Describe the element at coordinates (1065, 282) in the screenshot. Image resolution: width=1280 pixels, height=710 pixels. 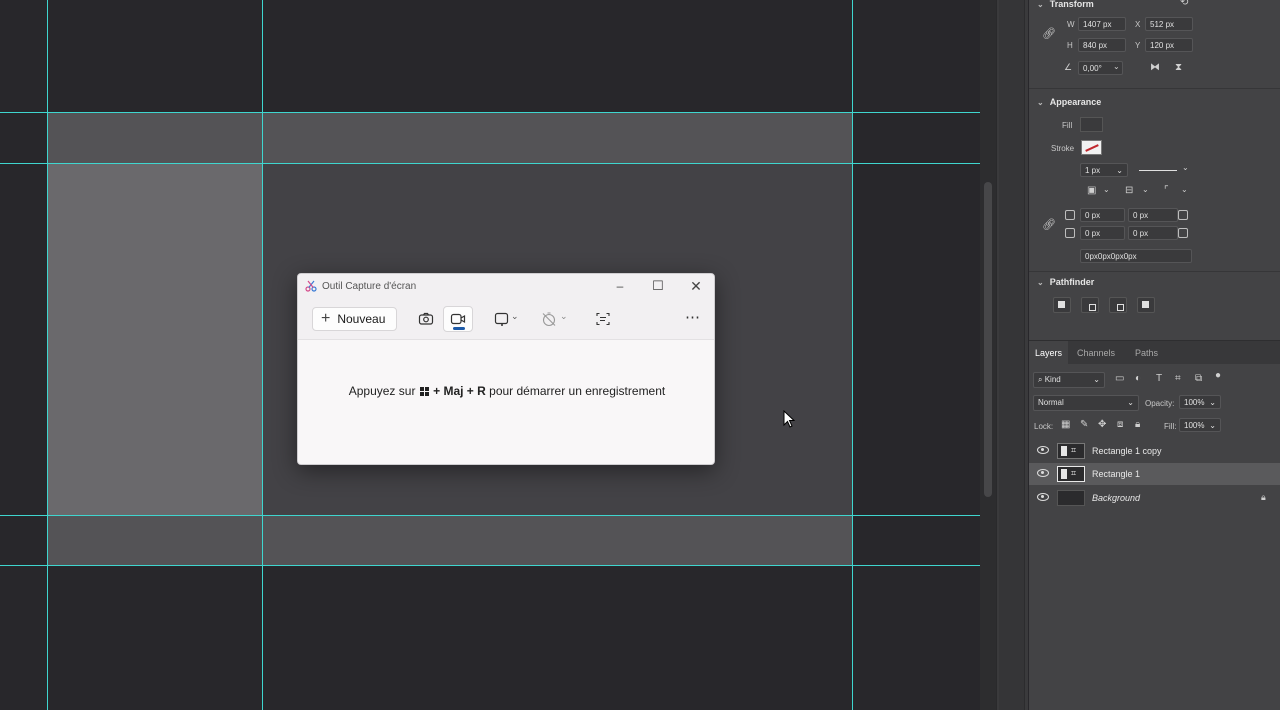
I see `pathfinder-section-header: ⌄ Pathfinder` at that location.